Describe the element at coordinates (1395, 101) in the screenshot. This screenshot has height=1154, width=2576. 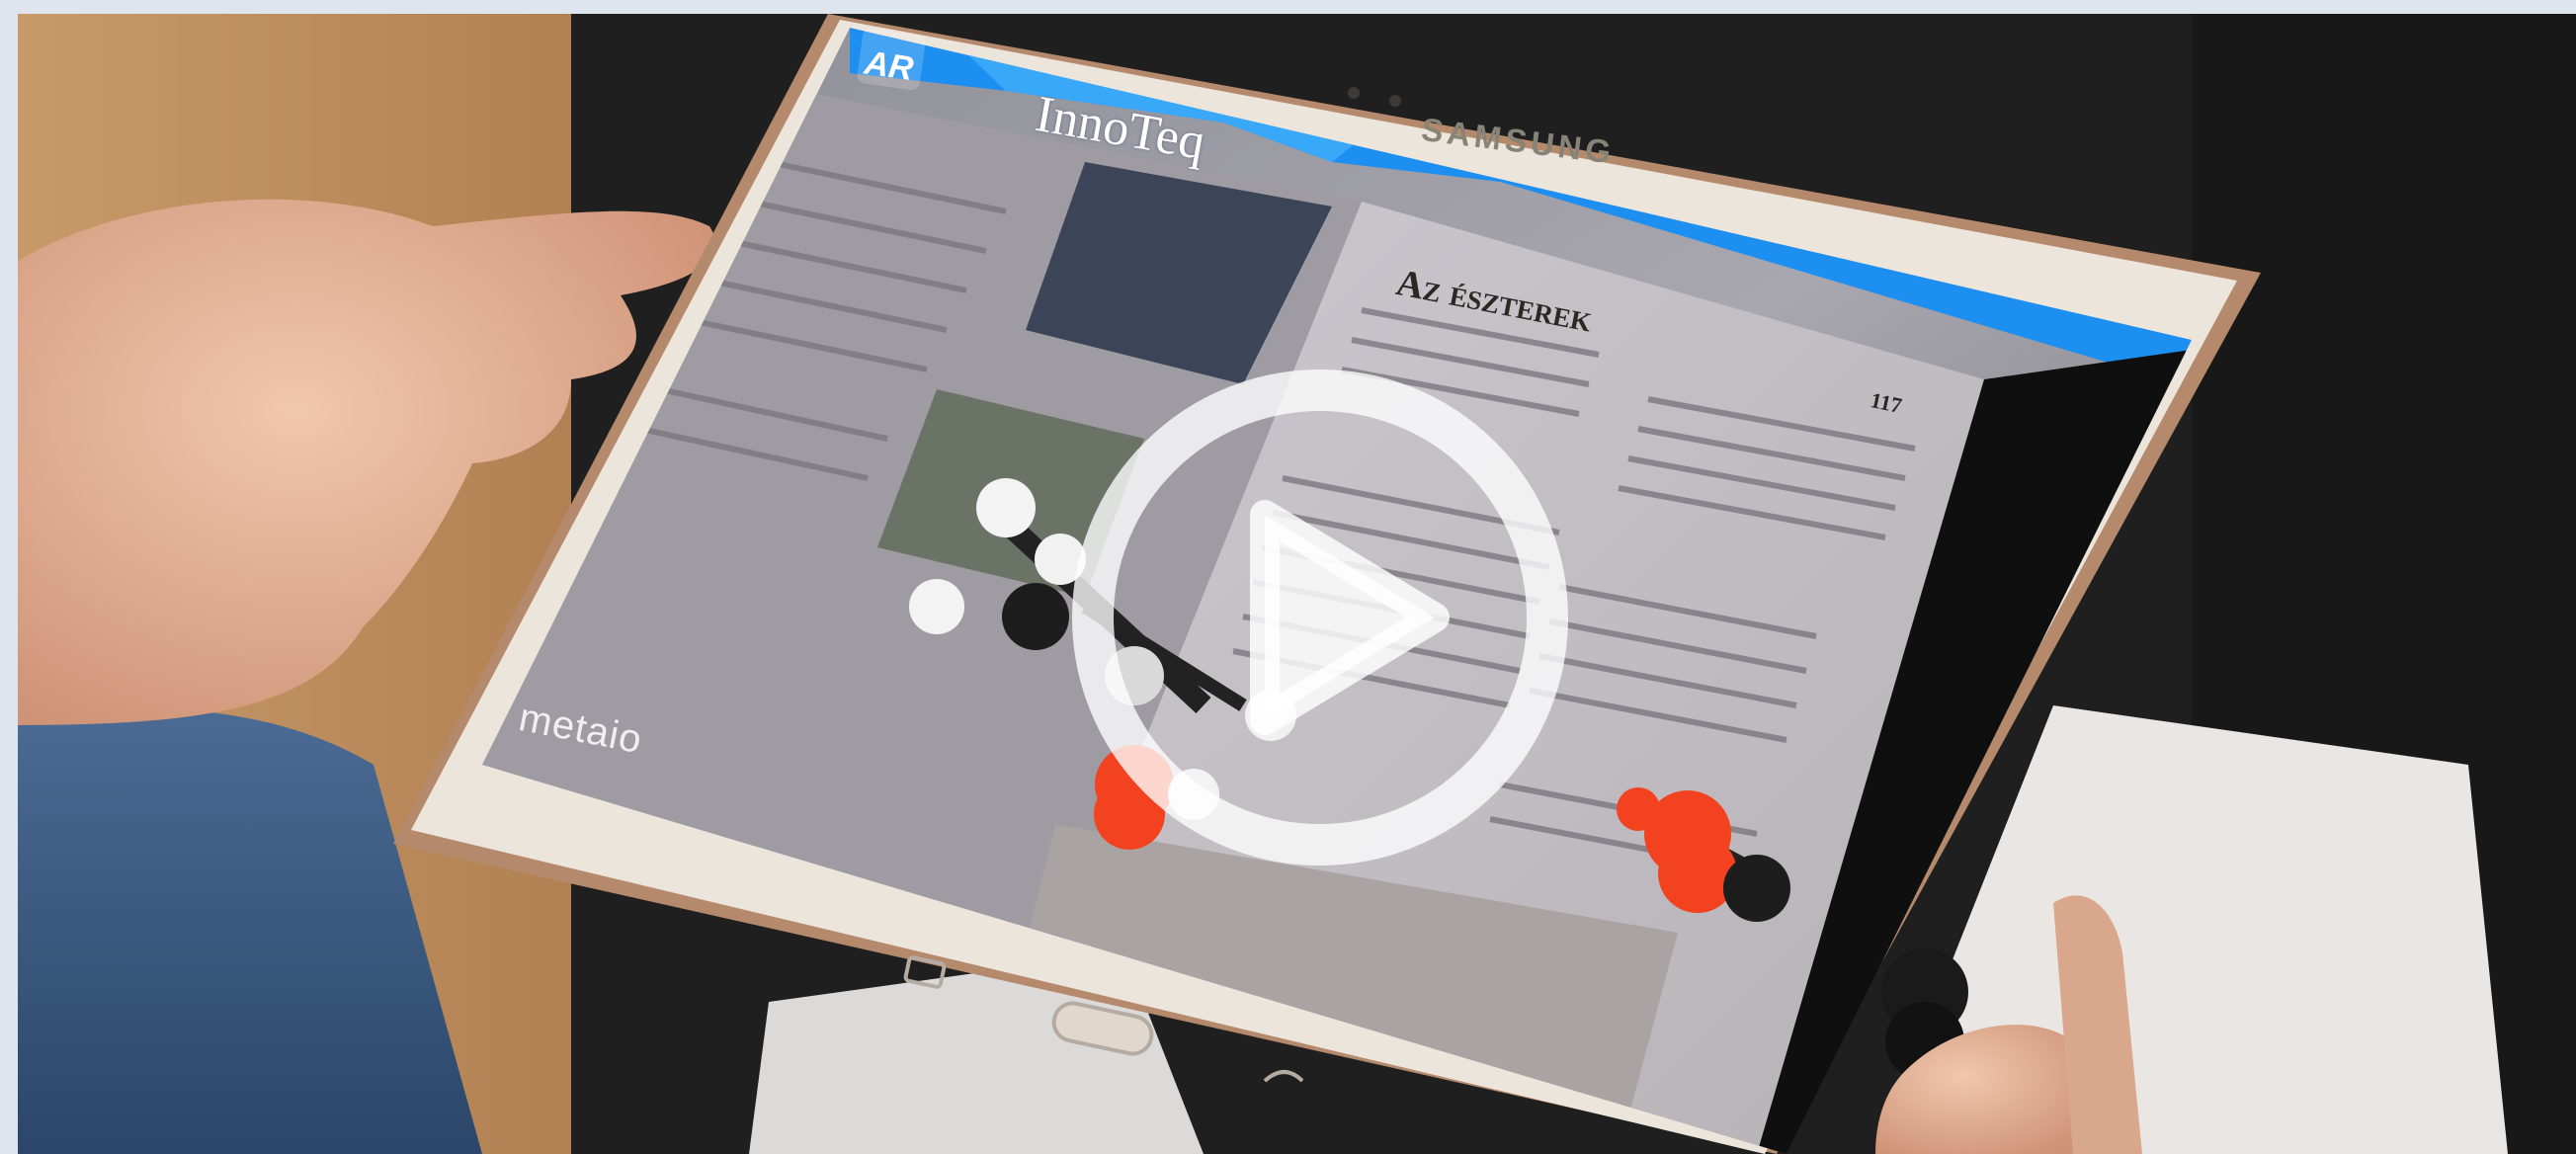
I see `front-sensor` at that location.